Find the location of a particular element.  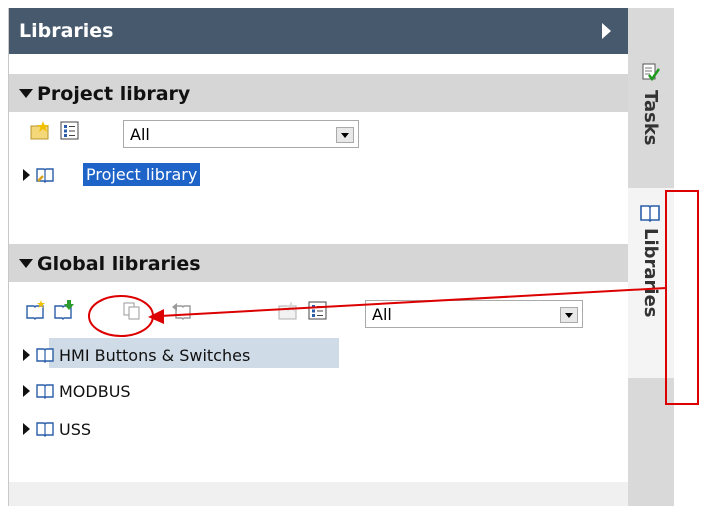

collapse-panel-icon is located at coordinates (606, 31).